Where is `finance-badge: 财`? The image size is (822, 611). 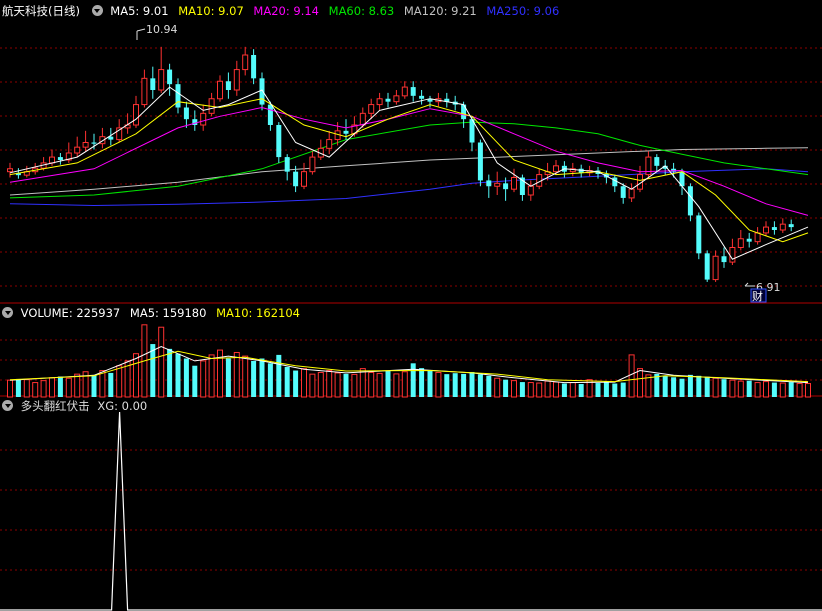 finance-badge: 财 is located at coordinates (757, 296).